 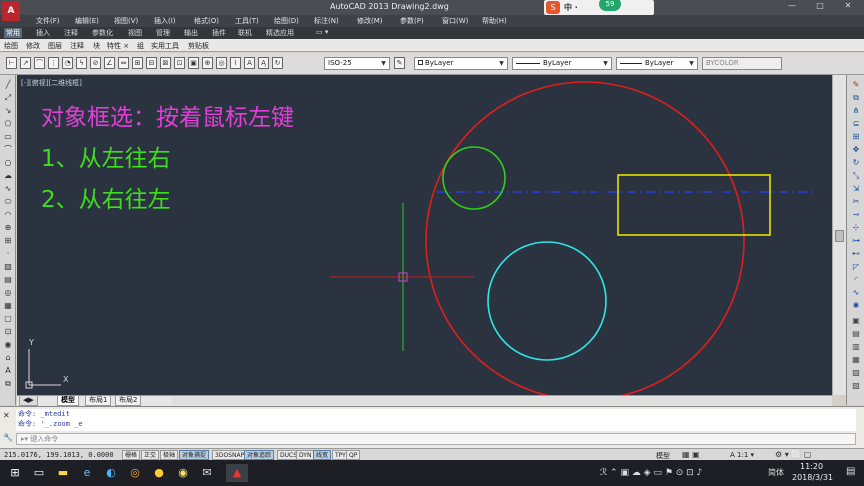 What do you see at coordinates (28, 401) in the screenshot?
I see `layout-nav-icon: ◀▶` at bounding box center [28, 401].